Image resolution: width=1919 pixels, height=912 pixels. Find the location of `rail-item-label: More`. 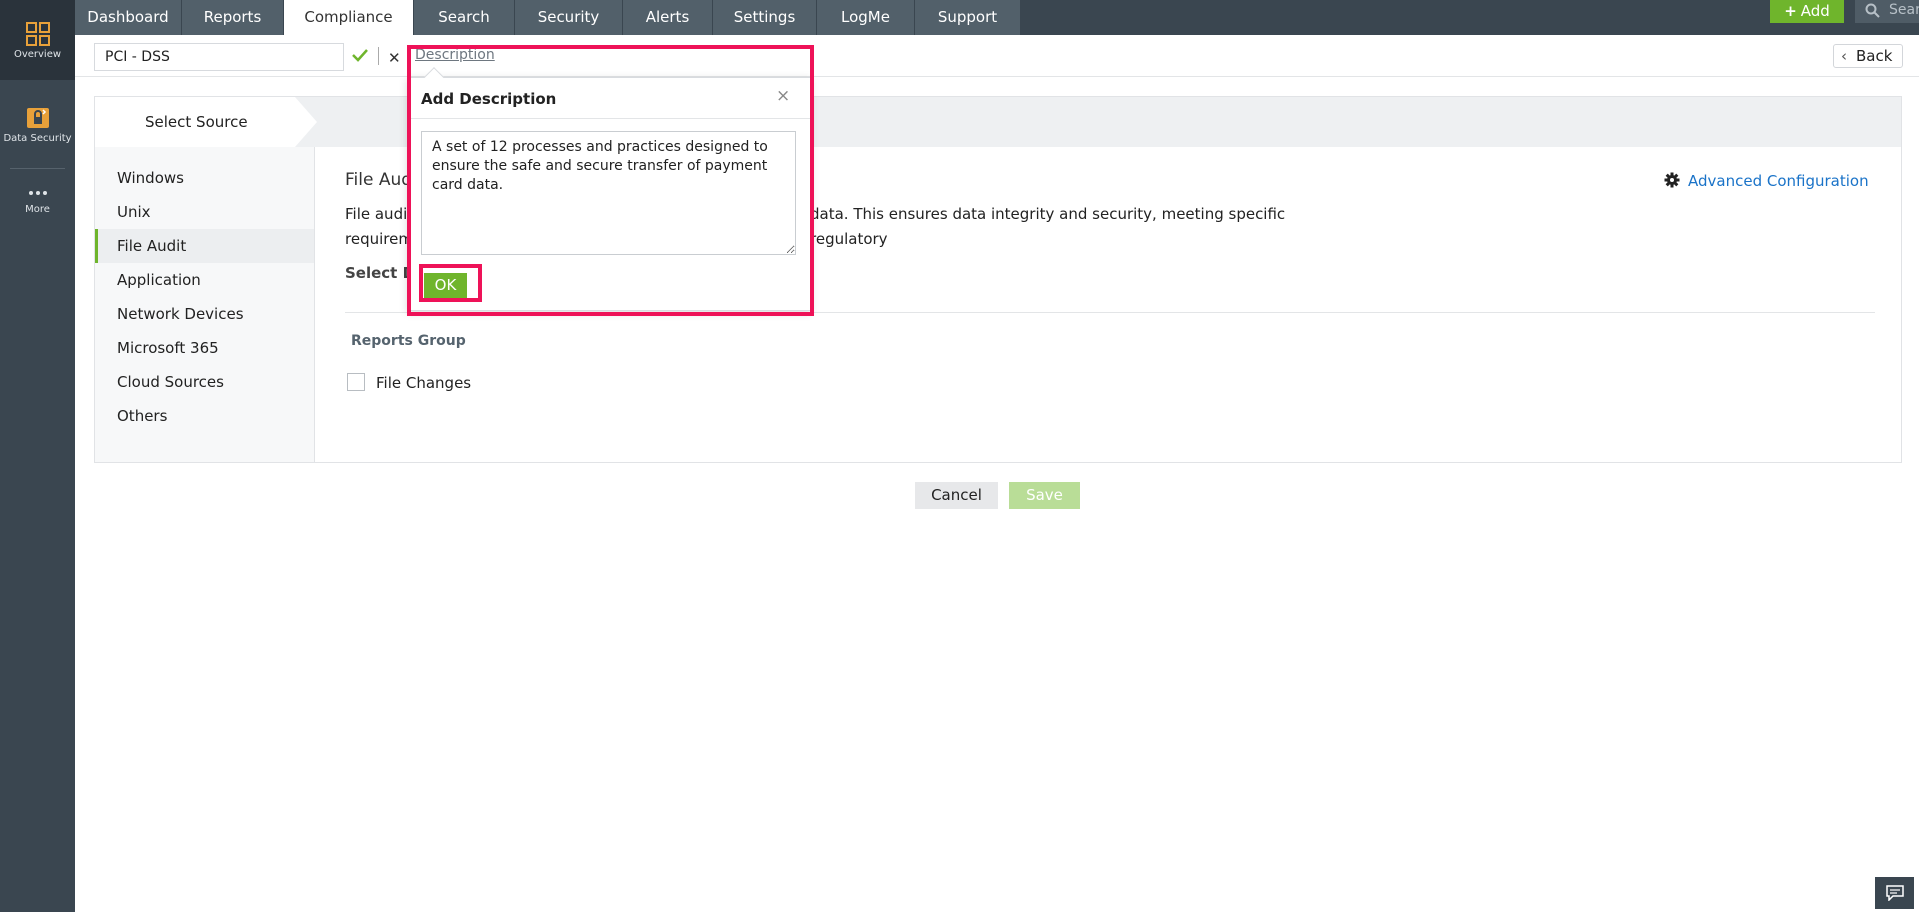

rail-item-label: More is located at coordinates (37, 209).